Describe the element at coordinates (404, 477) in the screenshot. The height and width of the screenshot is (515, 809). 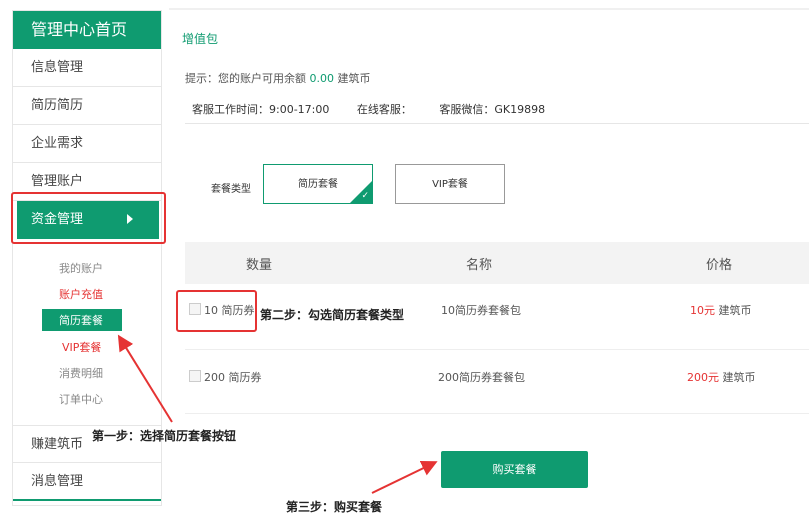
I see `arrow-step3` at that location.